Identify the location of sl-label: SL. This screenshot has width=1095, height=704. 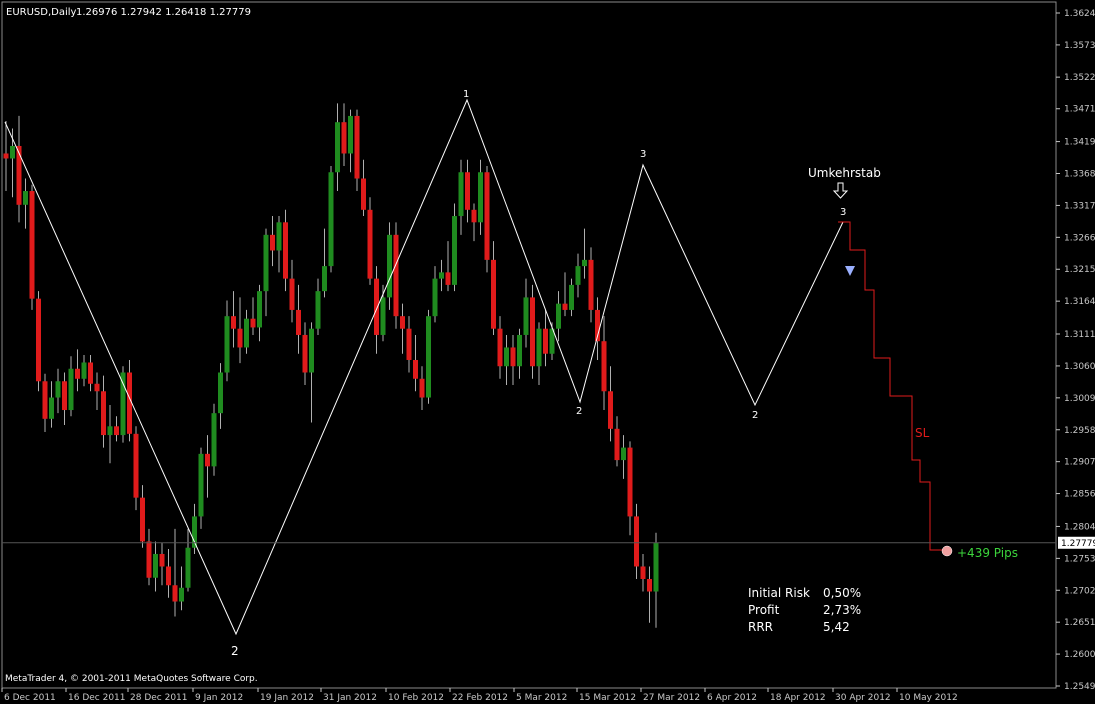
(922, 433).